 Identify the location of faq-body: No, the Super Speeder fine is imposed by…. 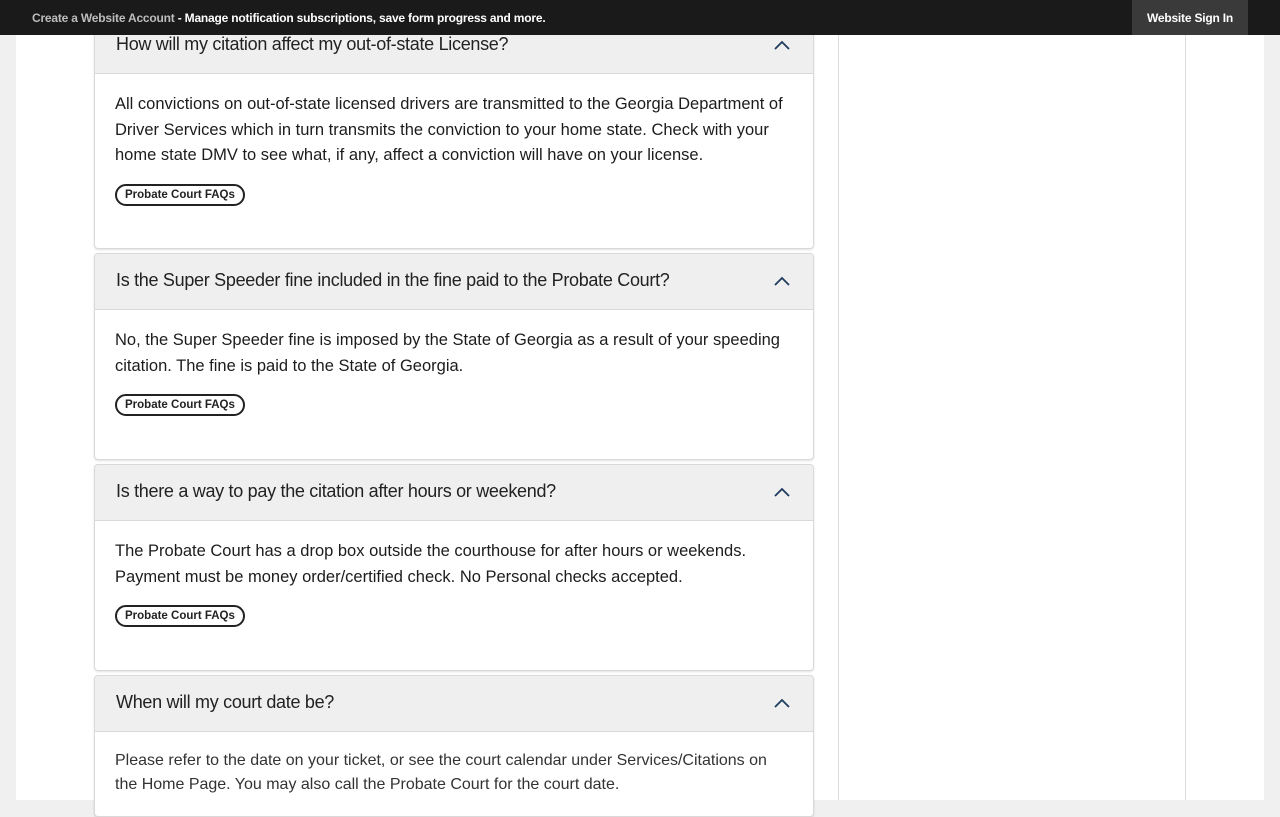
(454, 384).